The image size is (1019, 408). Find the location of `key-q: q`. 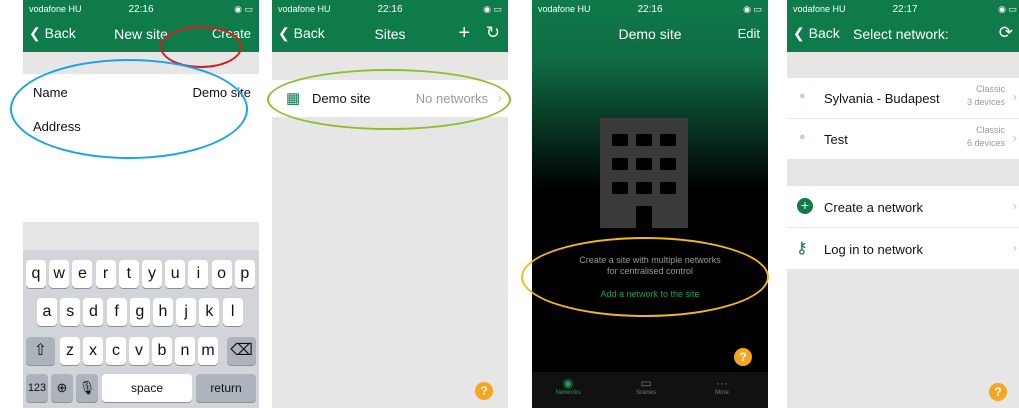

key-q: q is located at coordinates (36, 274).